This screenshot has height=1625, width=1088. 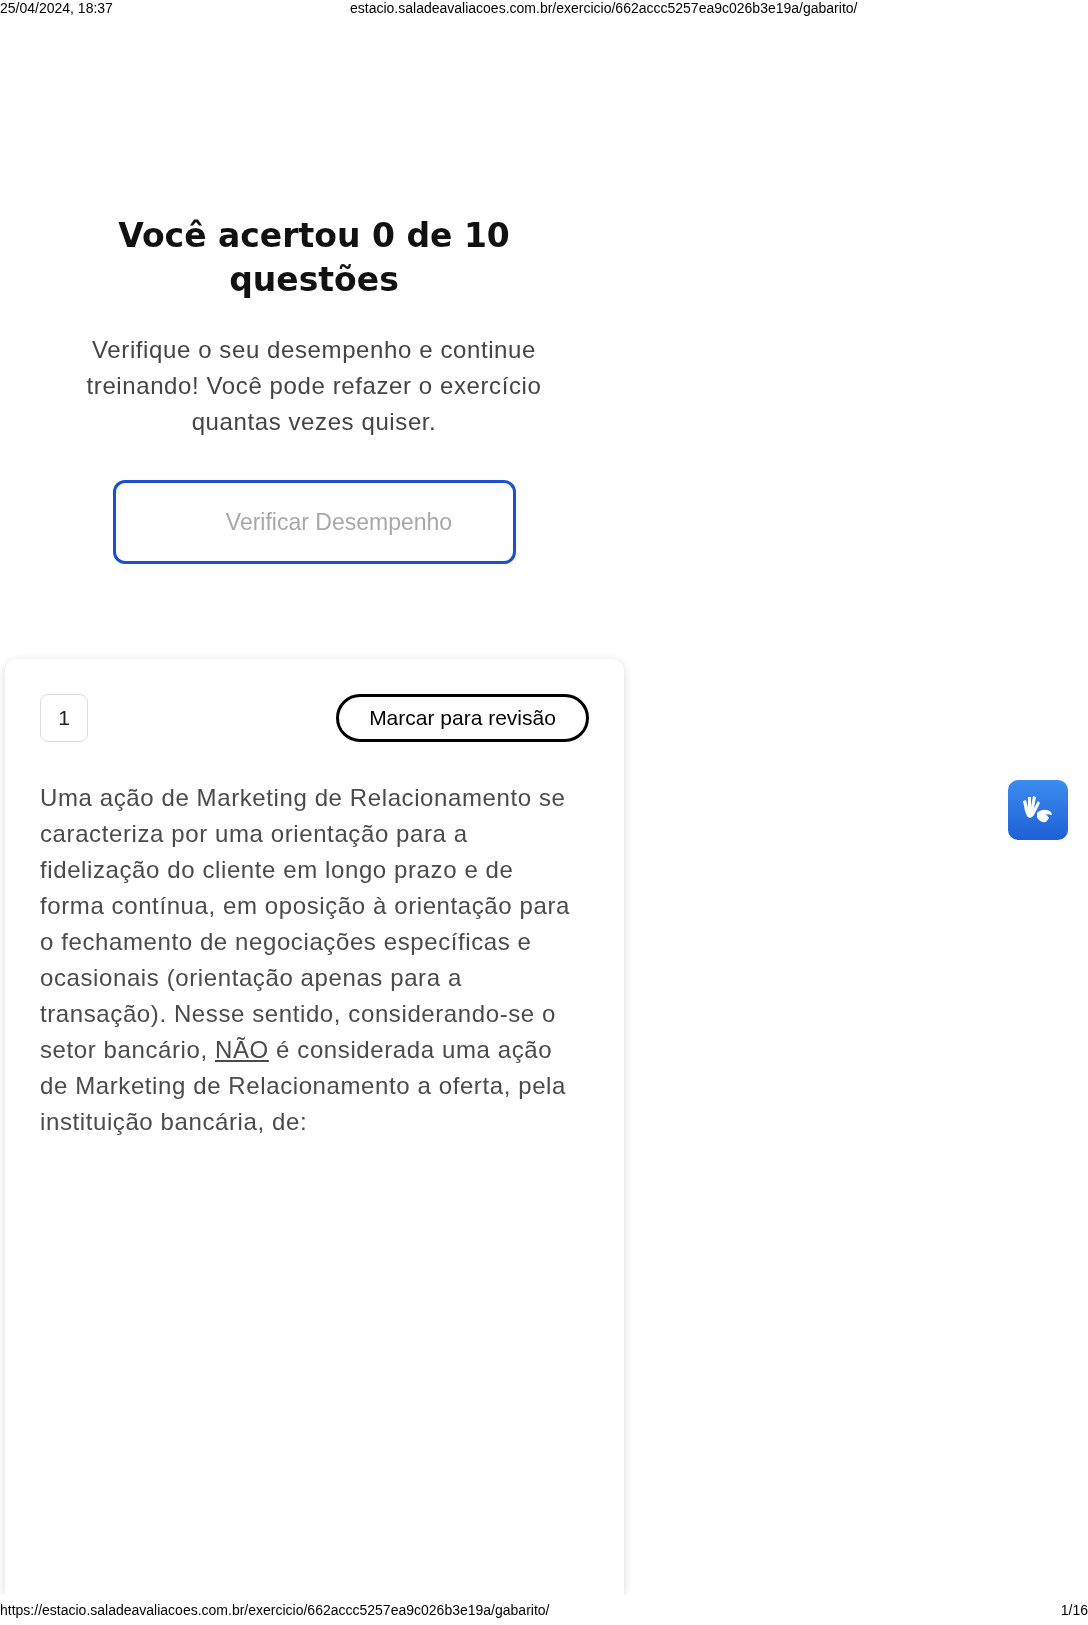 I want to click on print-url: https://estacio.saladeavaliacoes.com.br/exercicio/662accc5257ea9c026b3e19a/gabarito/, so click(x=275, y=1610).